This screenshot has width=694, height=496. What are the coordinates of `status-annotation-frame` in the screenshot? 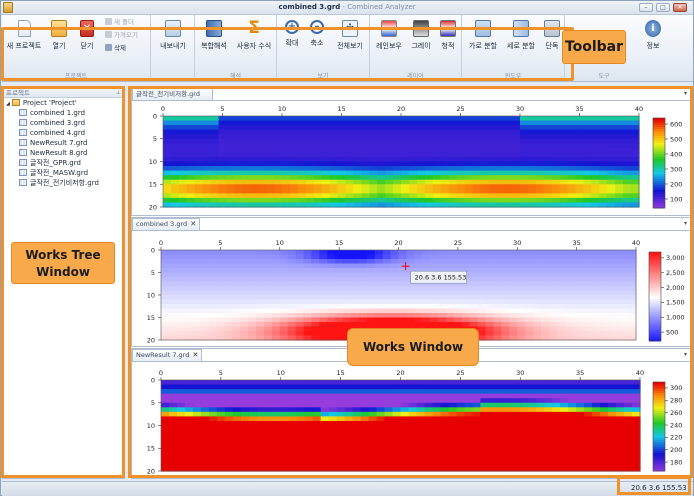 It's located at (654, 485).